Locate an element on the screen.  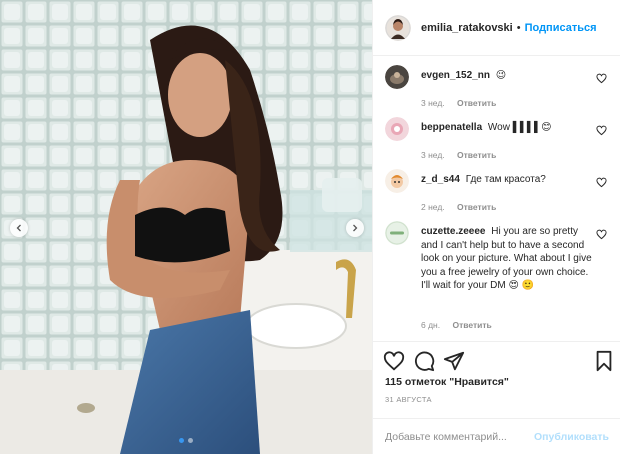
post-actions is located at coordinates (496, 361).